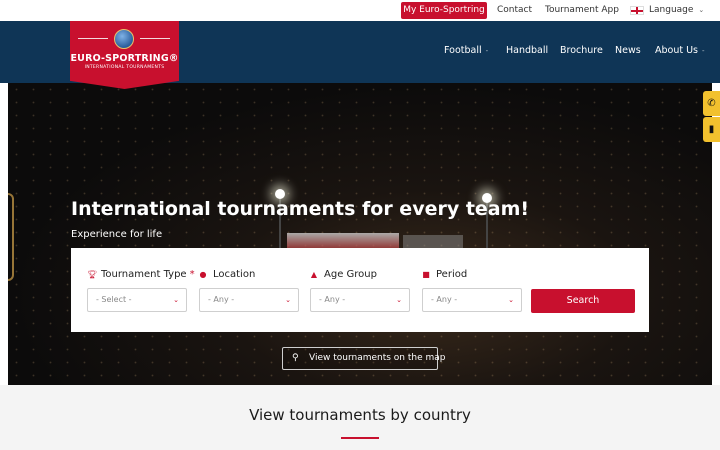  What do you see at coordinates (637, 10) in the screenshot?
I see `english-flag-icon` at bounding box center [637, 10].